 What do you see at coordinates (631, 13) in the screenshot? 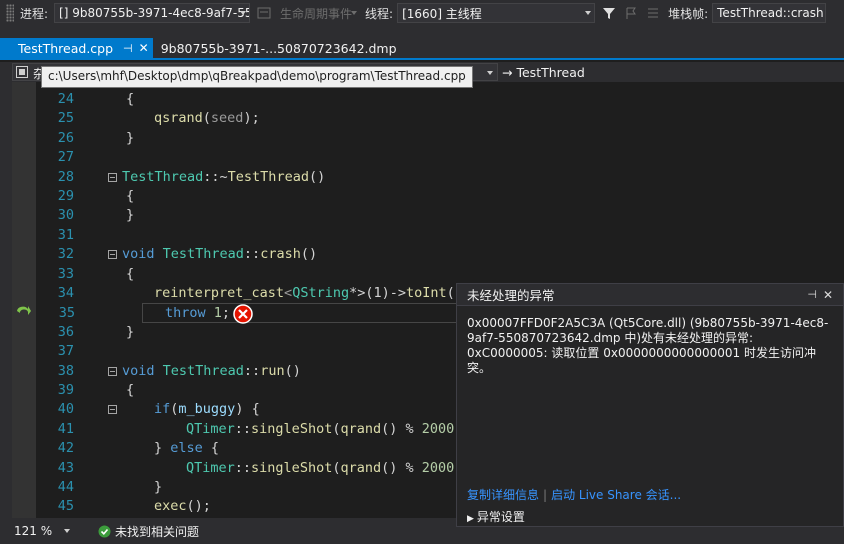
I see `flag-threads-icon` at bounding box center [631, 13].